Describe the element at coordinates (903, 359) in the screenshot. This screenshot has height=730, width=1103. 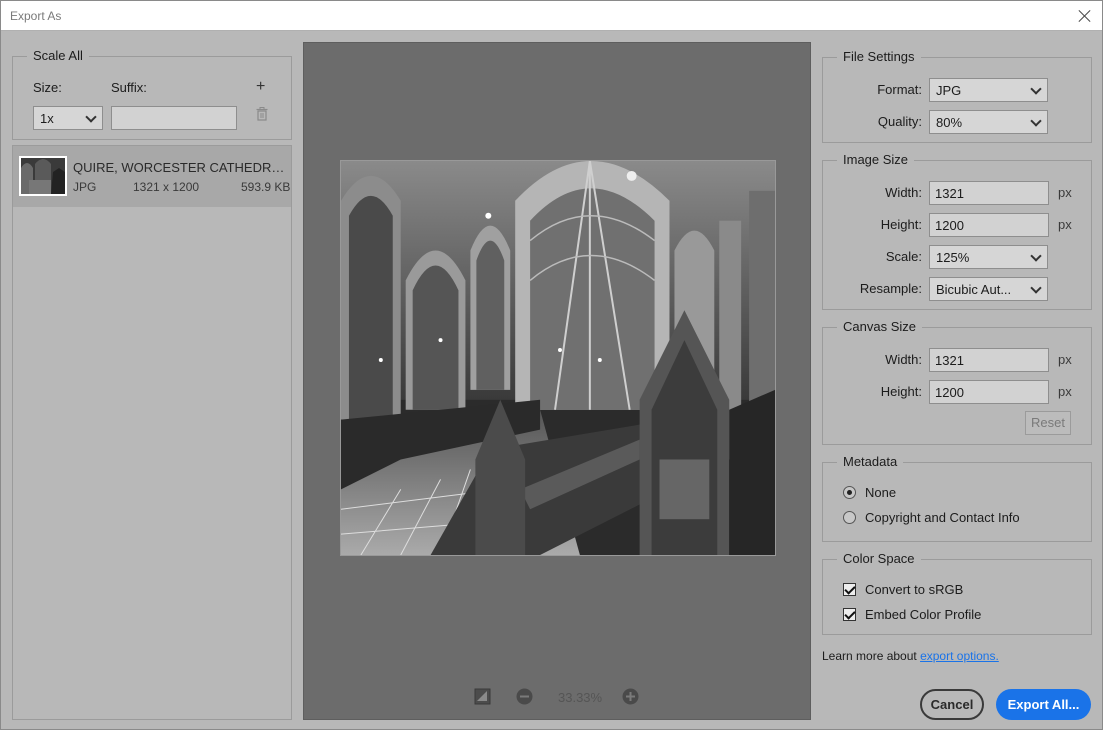
I see `canvas-width-label: Width:` at that location.